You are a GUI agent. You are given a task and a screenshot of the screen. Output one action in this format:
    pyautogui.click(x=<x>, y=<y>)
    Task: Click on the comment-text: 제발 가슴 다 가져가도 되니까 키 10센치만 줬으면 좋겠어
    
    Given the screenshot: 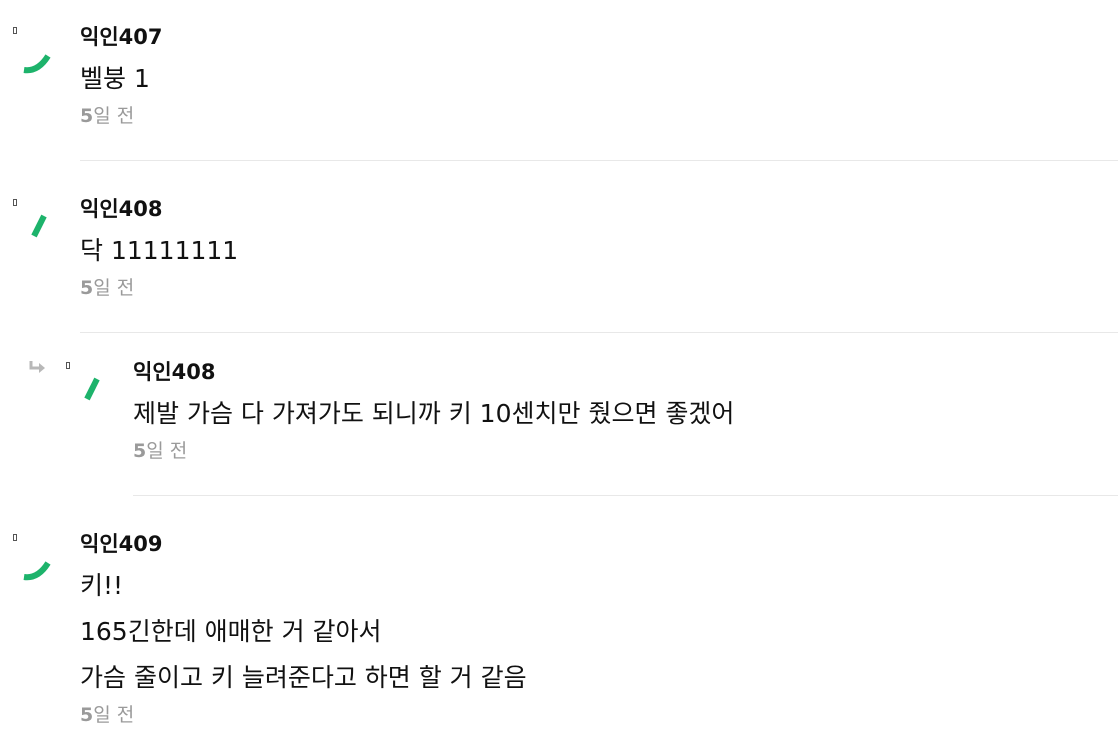 What is the action you would take?
    pyautogui.click(x=625, y=414)
    